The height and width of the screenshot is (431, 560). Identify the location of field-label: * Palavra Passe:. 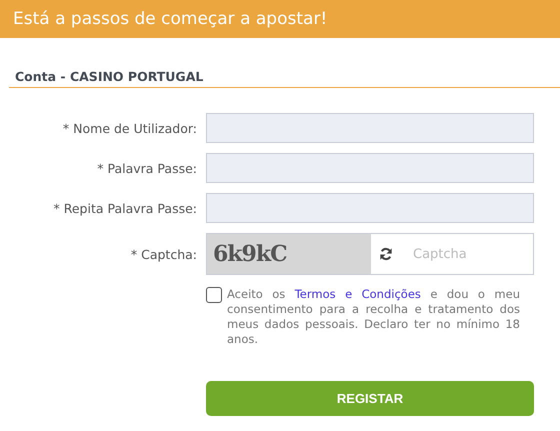
(147, 168).